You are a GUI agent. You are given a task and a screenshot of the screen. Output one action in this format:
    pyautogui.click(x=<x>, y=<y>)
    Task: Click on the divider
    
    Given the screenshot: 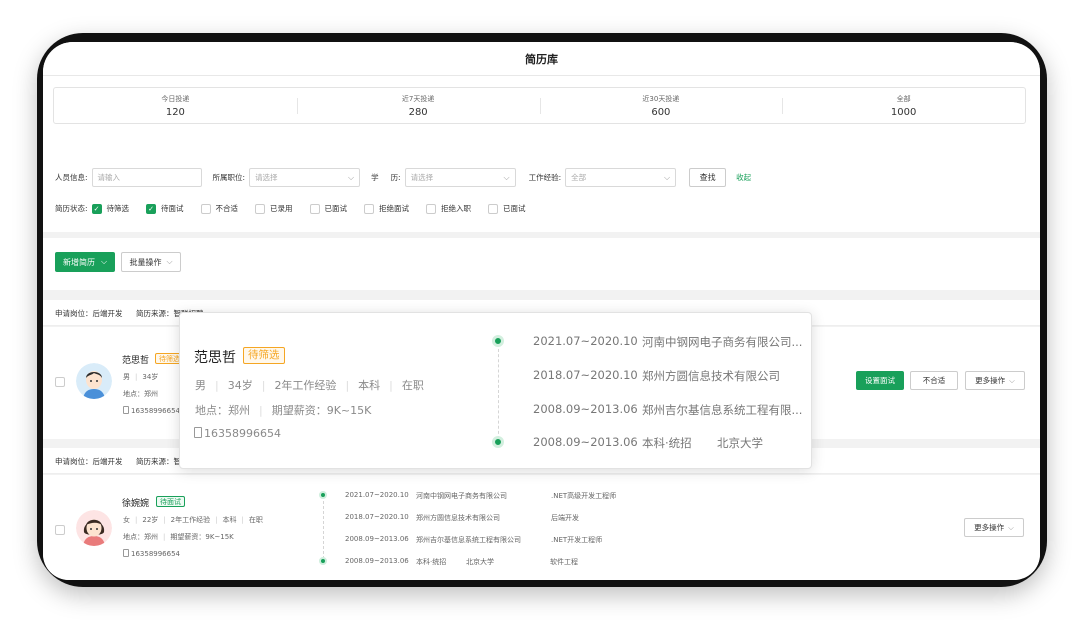 What is the action you would take?
    pyautogui.click(x=541, y=75)
    